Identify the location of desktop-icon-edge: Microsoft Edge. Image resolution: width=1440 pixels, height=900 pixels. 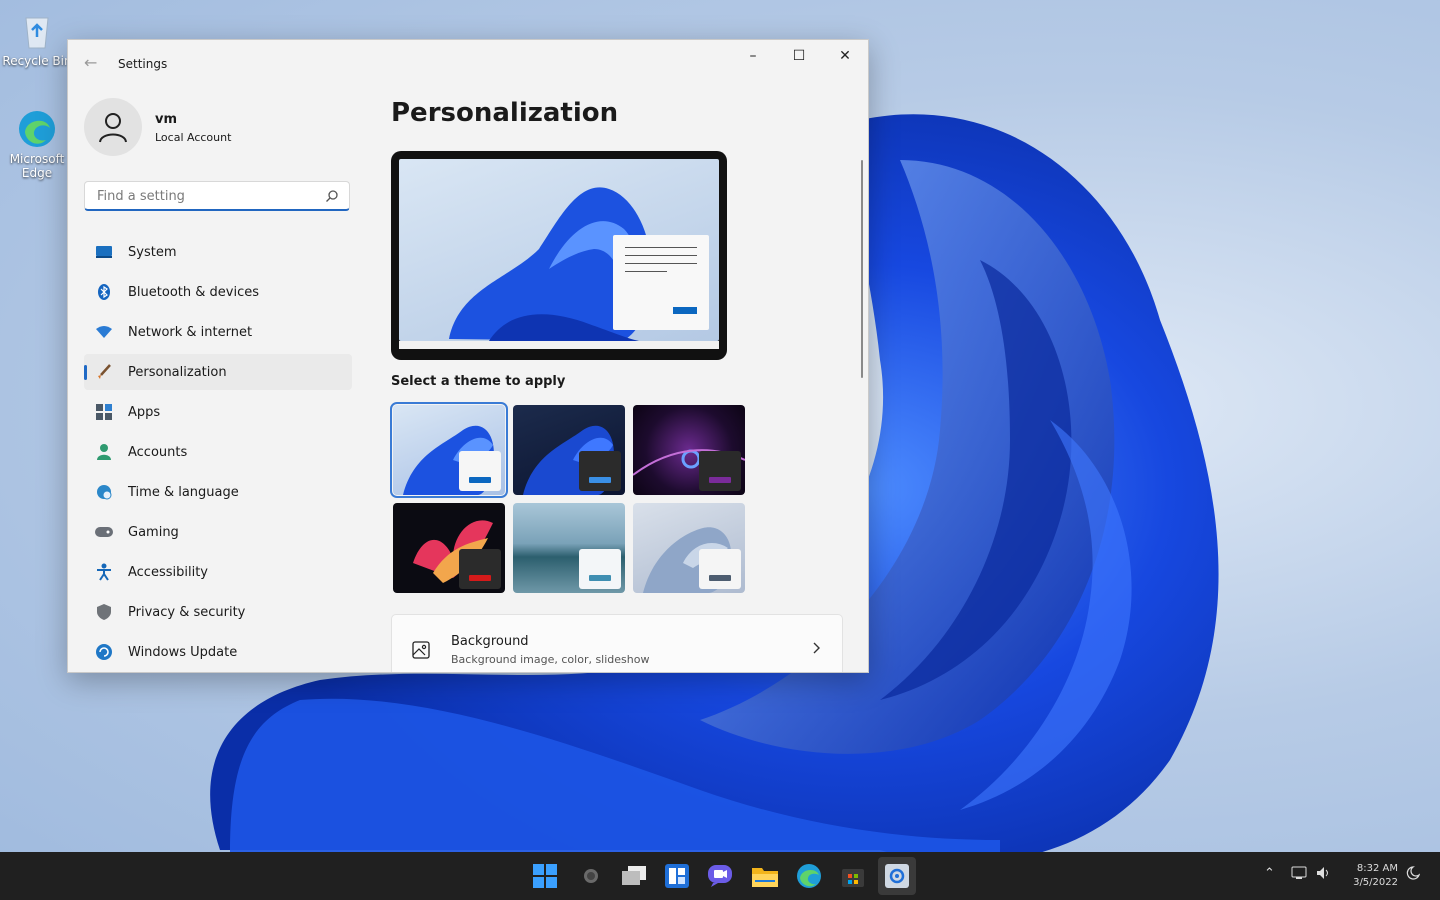
(37, 144).